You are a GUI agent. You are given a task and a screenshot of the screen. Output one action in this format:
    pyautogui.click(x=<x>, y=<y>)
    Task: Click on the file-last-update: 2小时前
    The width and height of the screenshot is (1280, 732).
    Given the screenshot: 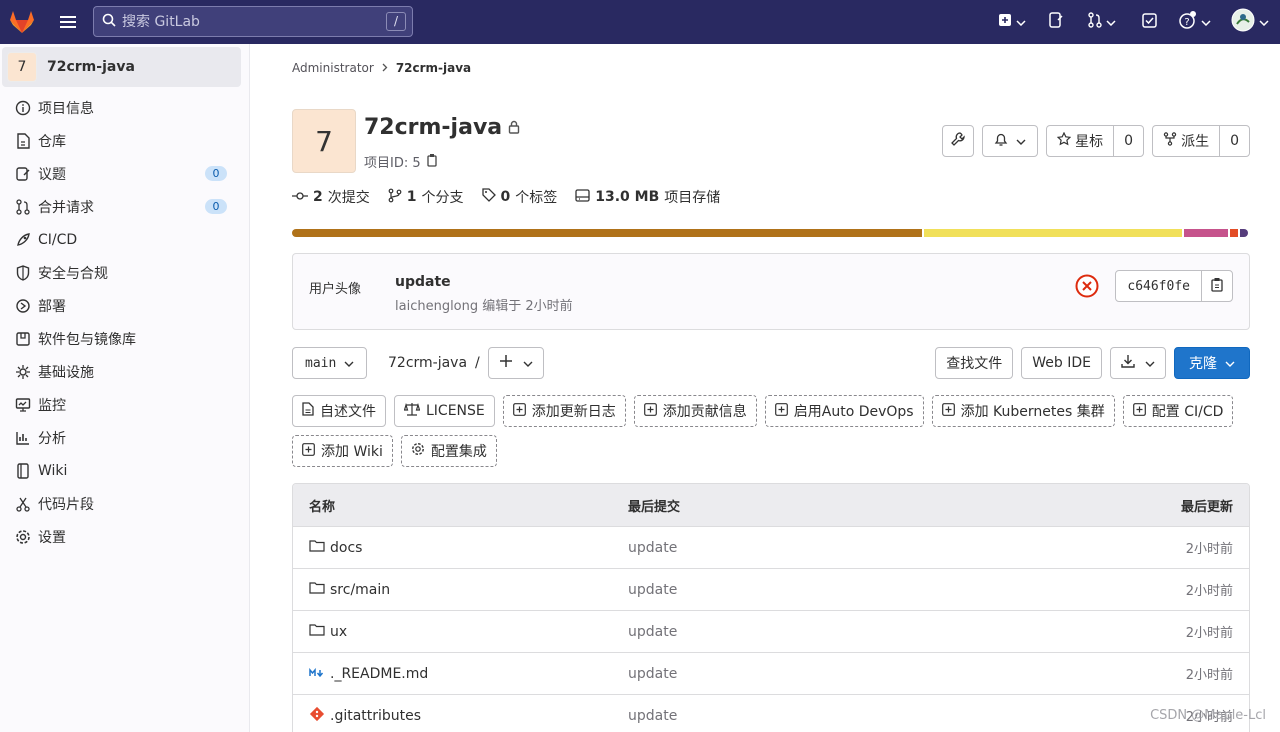 What is the action you would take?
    pyautogui.click(x=1209, y=591)
    